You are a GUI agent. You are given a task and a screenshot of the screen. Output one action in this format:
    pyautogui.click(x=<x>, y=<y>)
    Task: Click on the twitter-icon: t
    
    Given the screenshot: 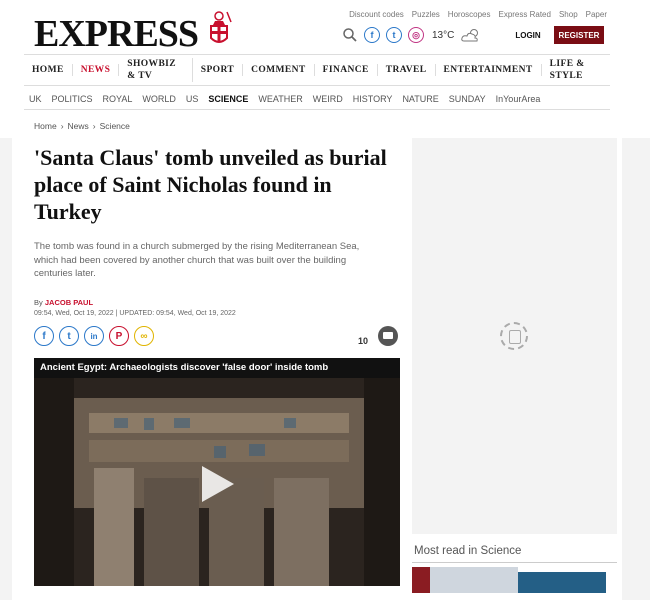 What is the action you would take?
    pyautogui.click(x=394, y=35)
    